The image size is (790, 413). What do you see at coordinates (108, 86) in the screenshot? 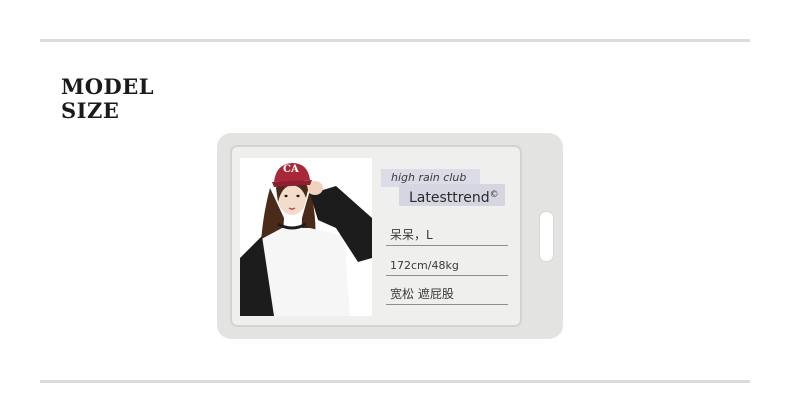
I see `section-title-line-1: MODEL` at bounding box center [108, 86].